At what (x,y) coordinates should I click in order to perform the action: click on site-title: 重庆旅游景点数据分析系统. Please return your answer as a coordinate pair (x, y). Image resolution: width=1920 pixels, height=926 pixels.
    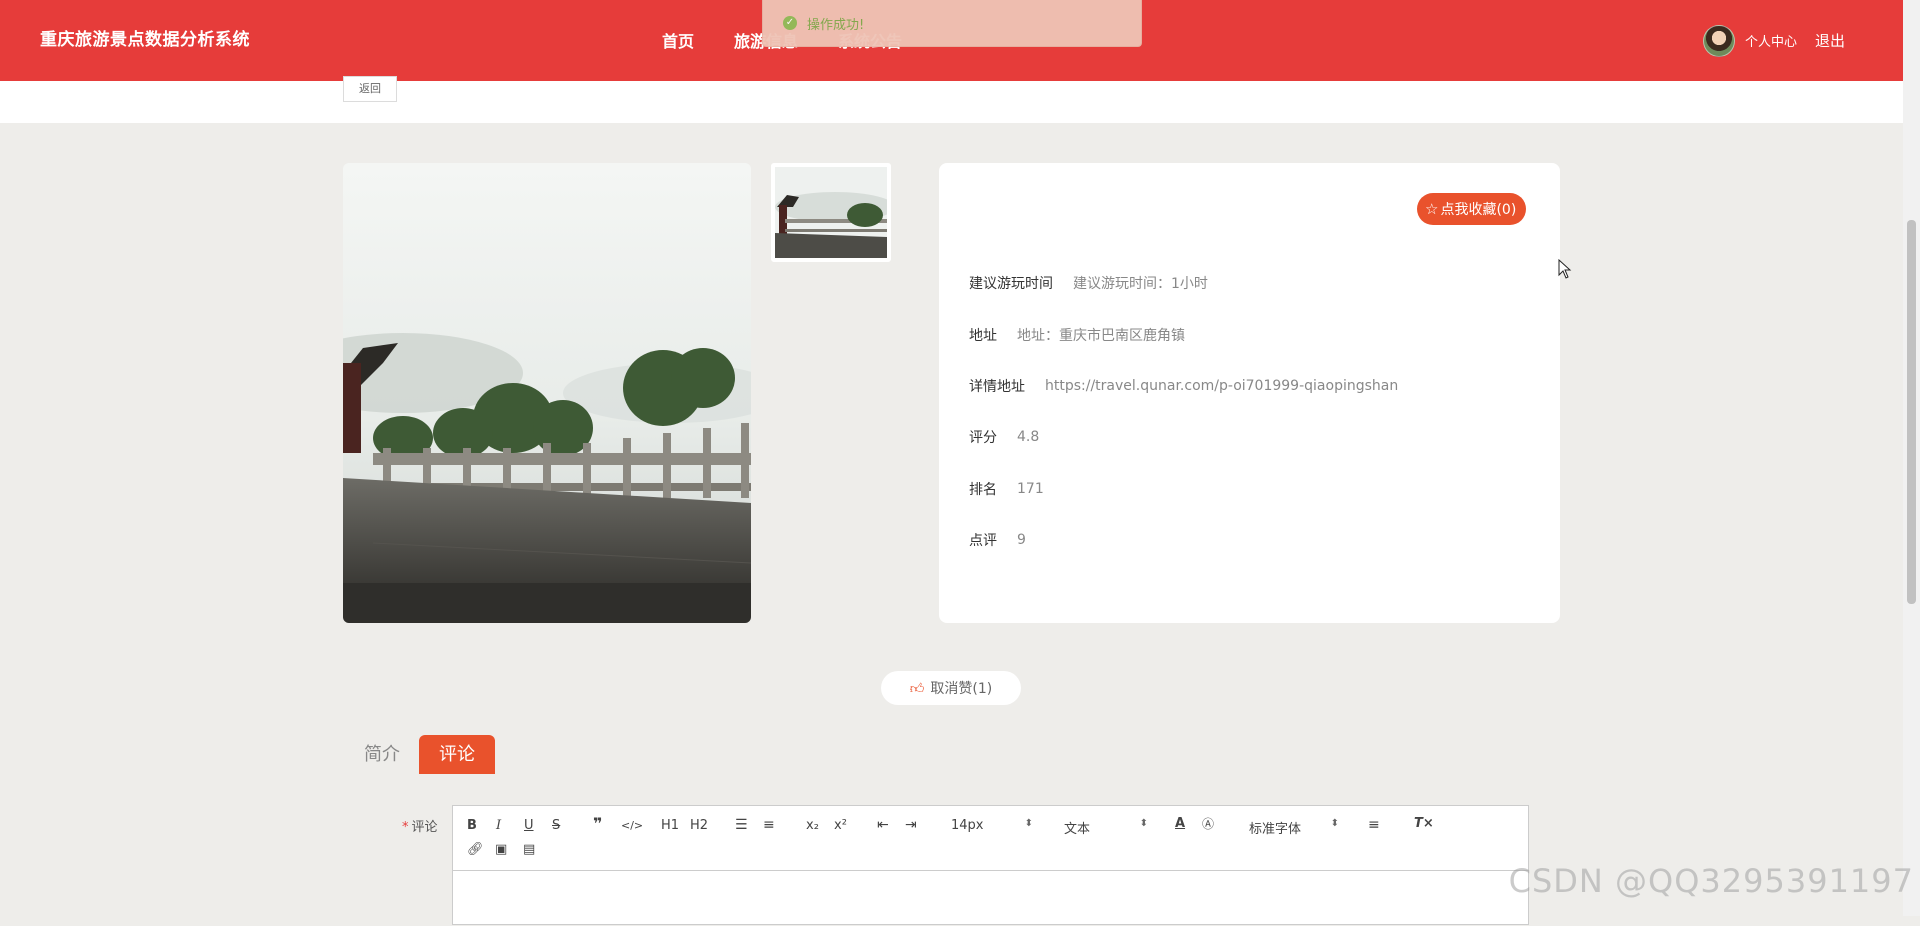
    Looking at the image, I should click on (145, 40).